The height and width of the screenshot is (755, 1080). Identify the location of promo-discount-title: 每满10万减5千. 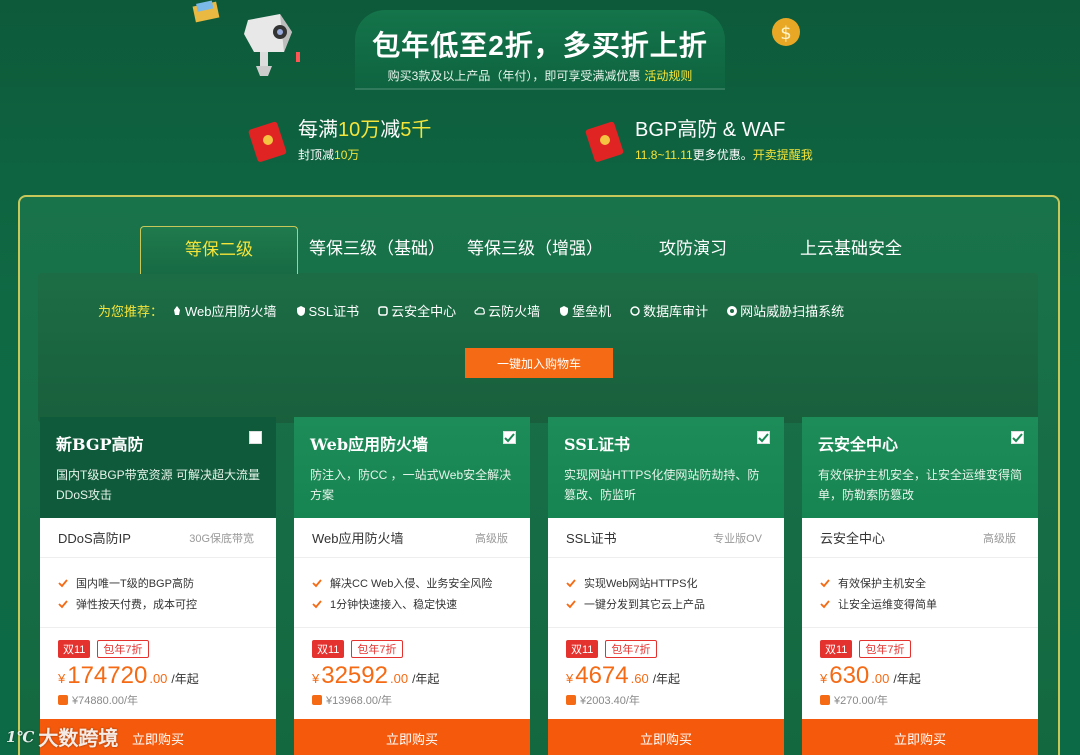
(365, 130).